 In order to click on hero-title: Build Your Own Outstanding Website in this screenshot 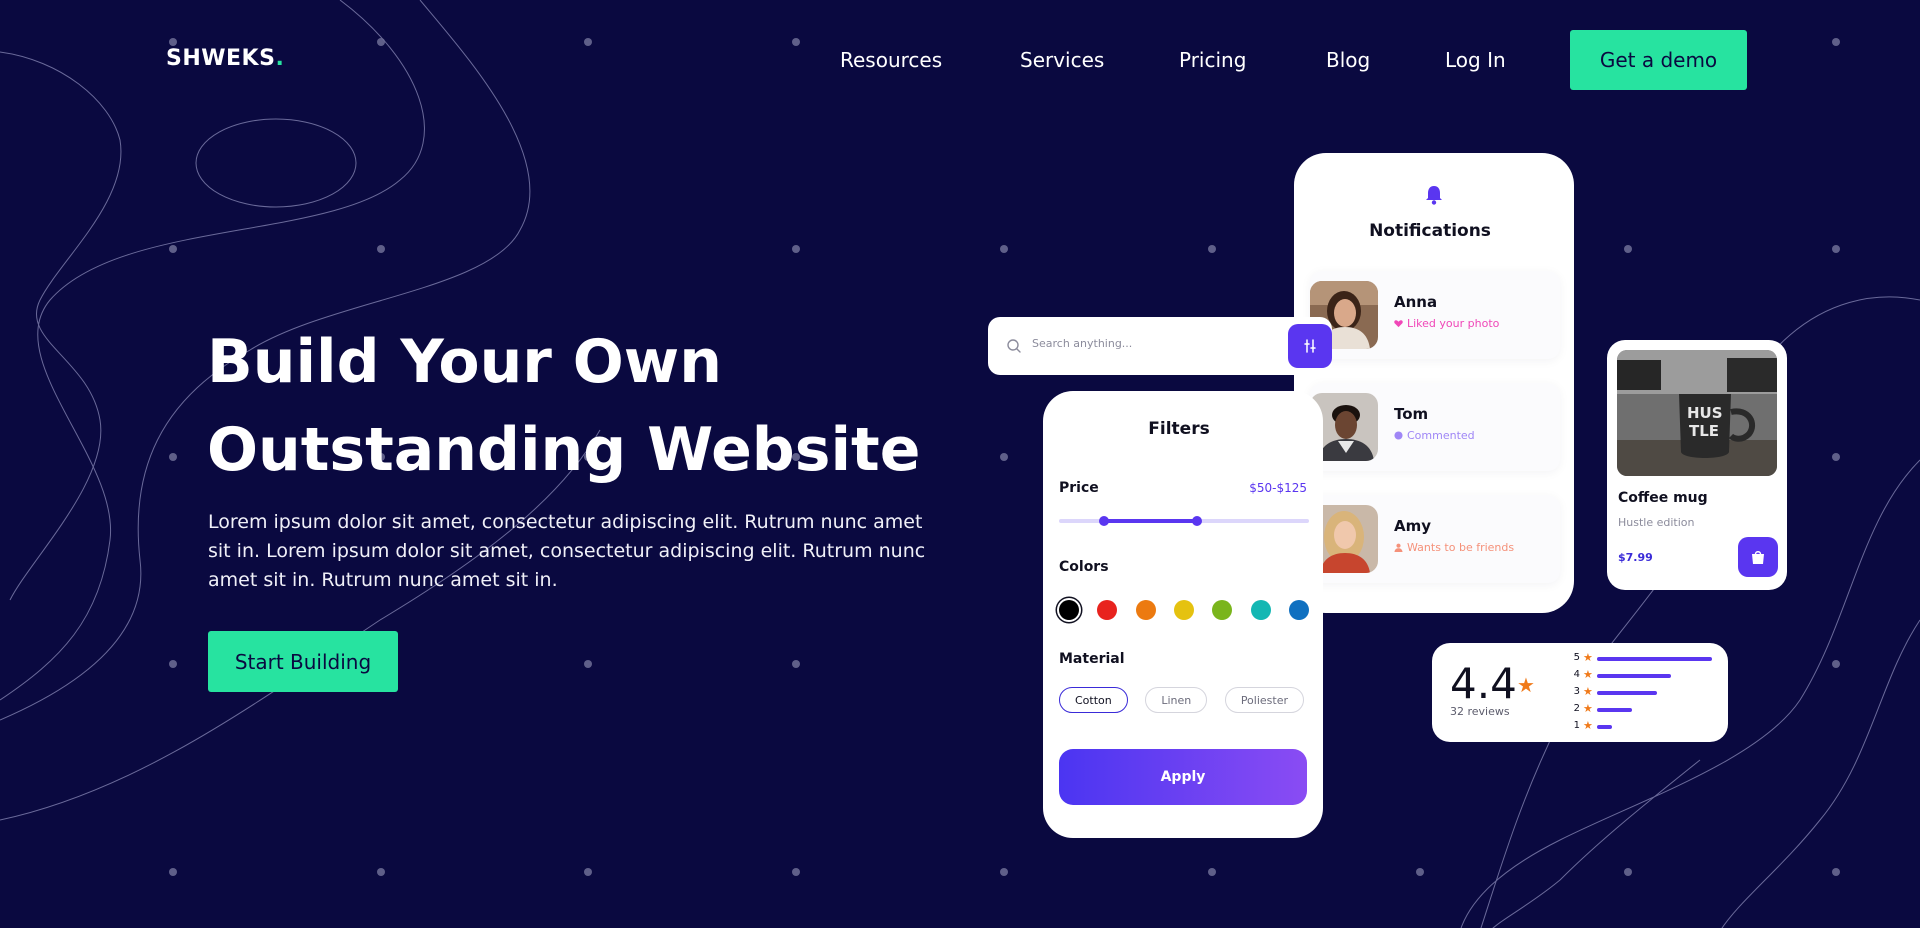, I will do `click(567, 406)`.